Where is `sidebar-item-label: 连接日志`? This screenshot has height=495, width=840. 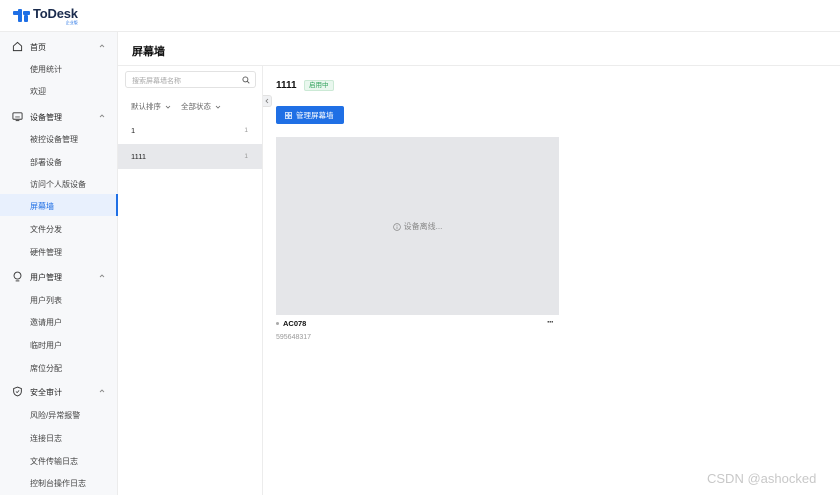 sidebar-item-label: 连接日志 is located at coordinates (46, 438).